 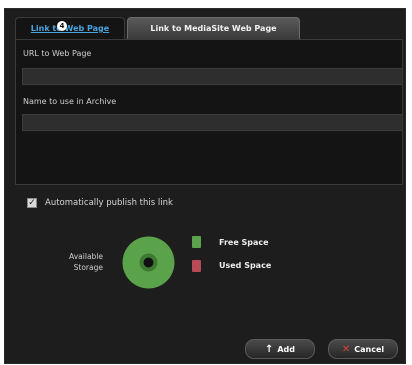 What do you see at coordinates (269, 349) in the screenshot?
I see `arrow-up-icon: ↑` at bounding box center [269, 349].